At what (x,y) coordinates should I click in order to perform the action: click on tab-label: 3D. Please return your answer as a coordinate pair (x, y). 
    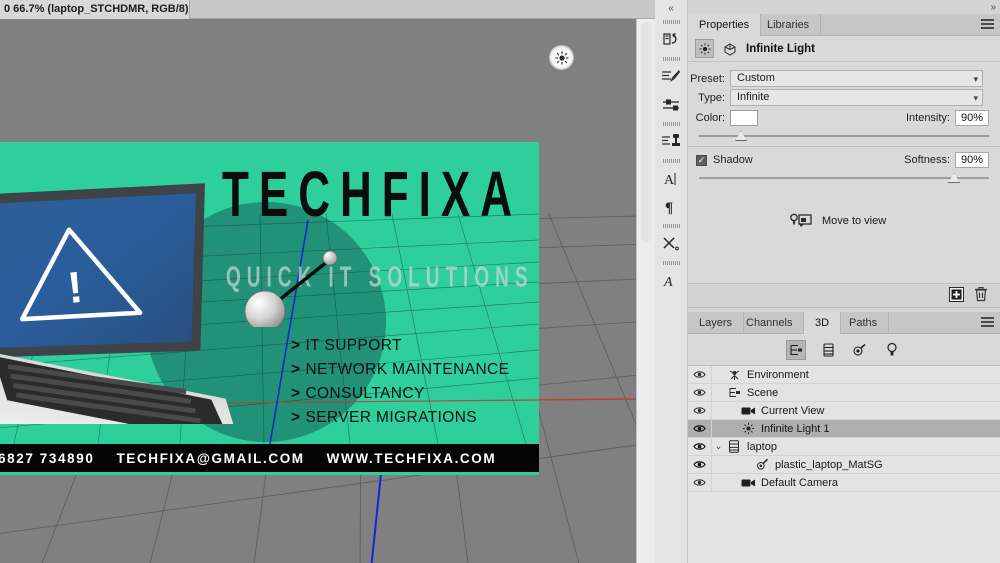
    Looking at the image, I should click on (822, 323).